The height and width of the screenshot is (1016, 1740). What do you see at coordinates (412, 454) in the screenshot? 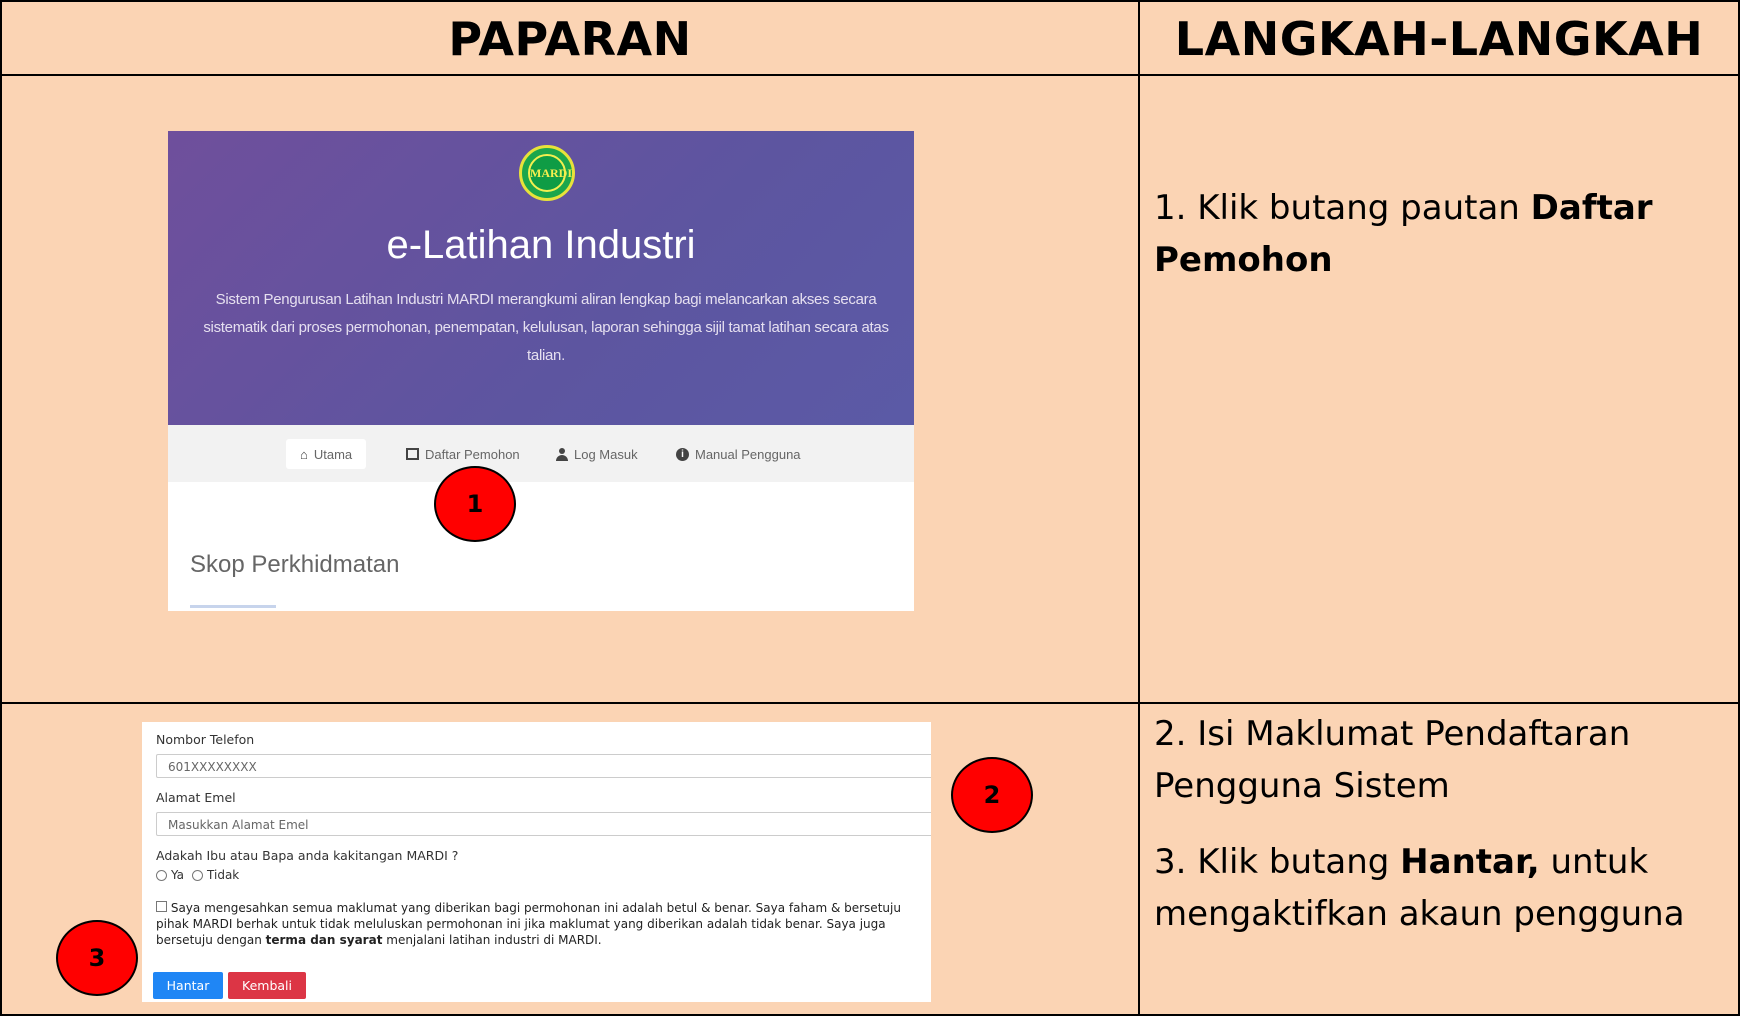
I see `list-icon` at bounding box center [412, 454].